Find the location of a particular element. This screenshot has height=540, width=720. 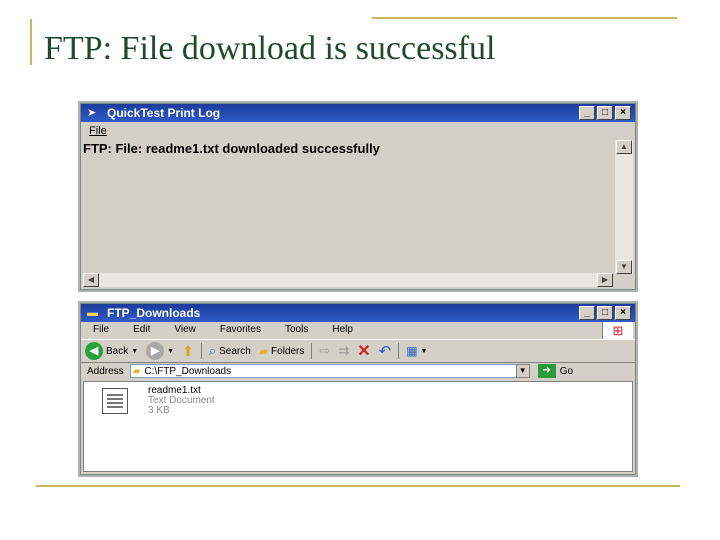

move-to-icon: ⇨ is located at coordinates (325, 350).